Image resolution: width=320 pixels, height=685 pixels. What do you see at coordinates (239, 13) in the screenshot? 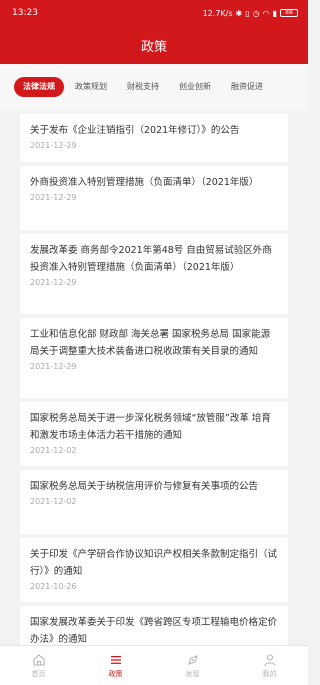
I see `bluetooth-icon: ✱` at bounding box center [239, 13].